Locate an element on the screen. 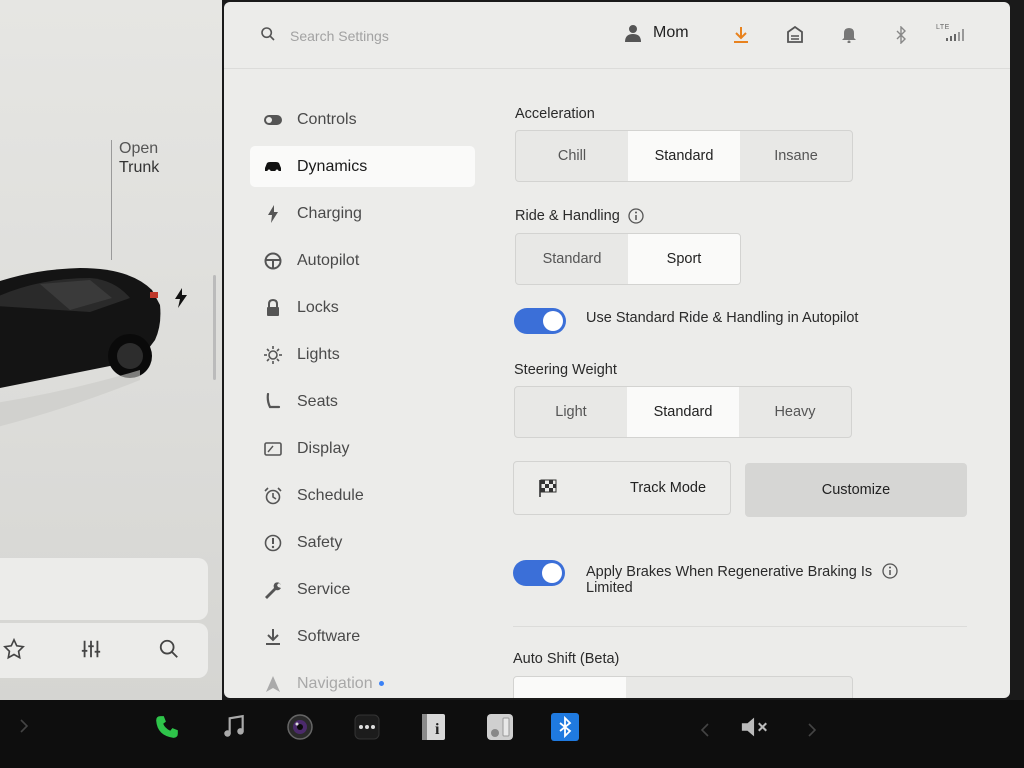 This screenshot has height=768, width=1024. download-icon is located at coordinates (273, 637).